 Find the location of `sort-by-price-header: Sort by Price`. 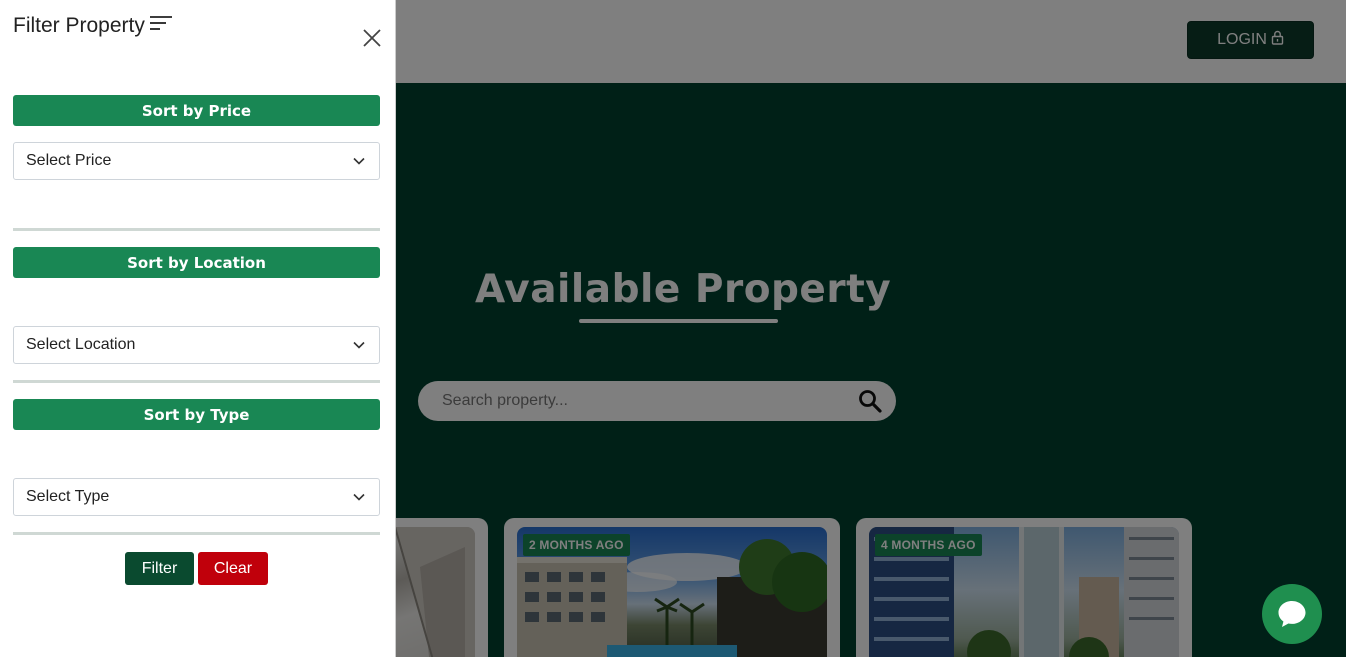

sort-by-price-header: Sort by Price is located at coordinates (196, 110).